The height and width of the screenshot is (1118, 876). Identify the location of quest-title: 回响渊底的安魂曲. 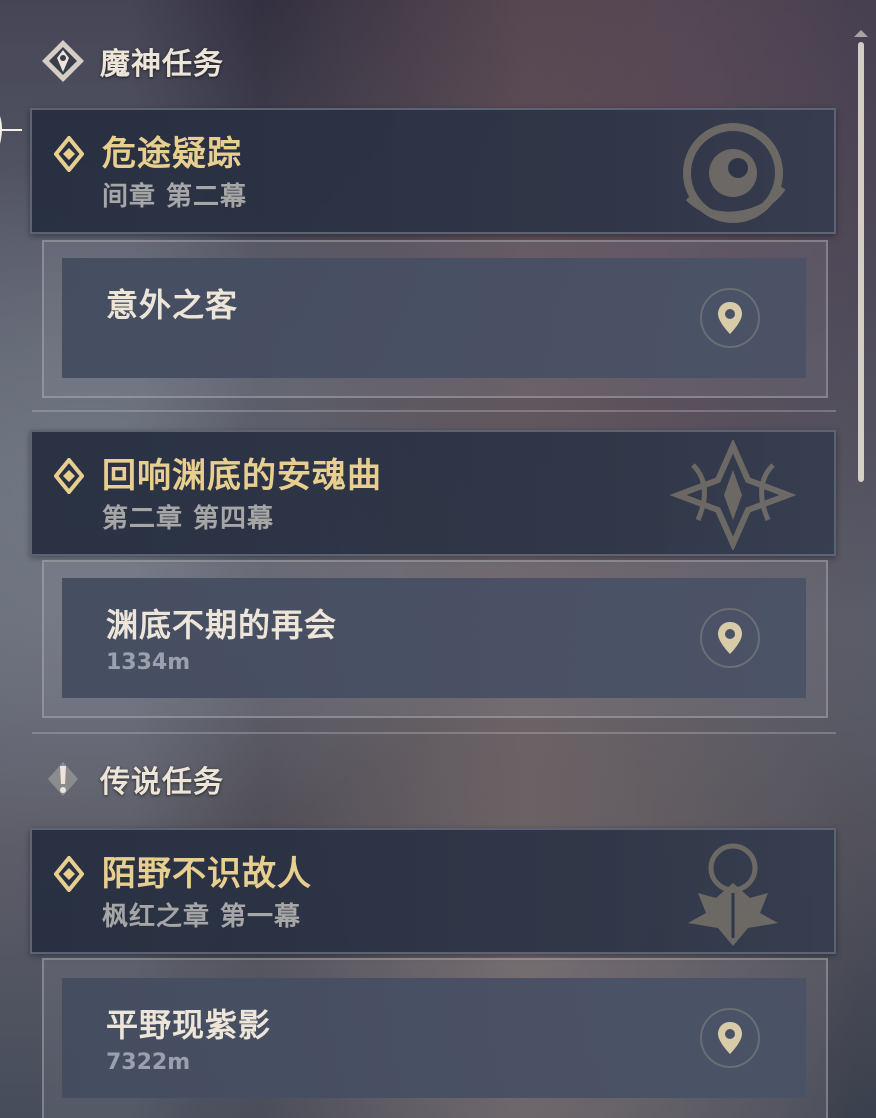
(242, 476).